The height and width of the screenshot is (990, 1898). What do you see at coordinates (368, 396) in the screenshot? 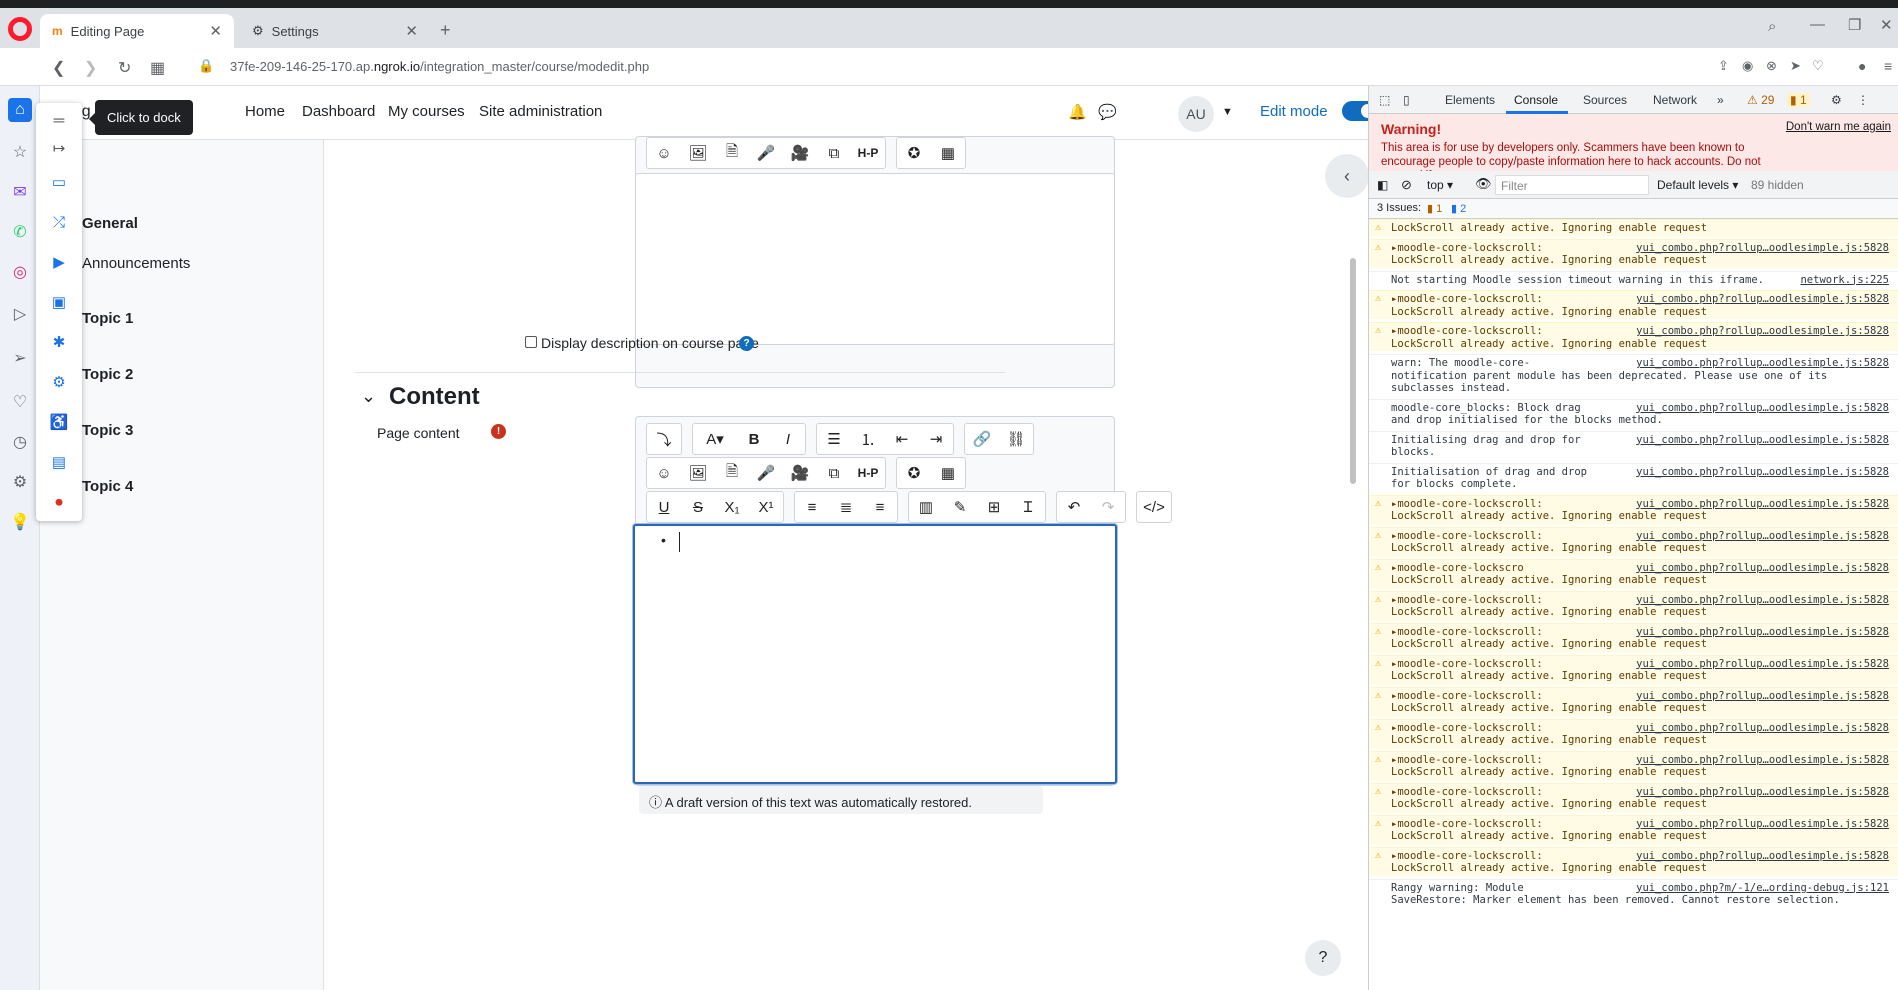
I see `chevron-down-icon: ⌄` at bounding box center [368, 396].